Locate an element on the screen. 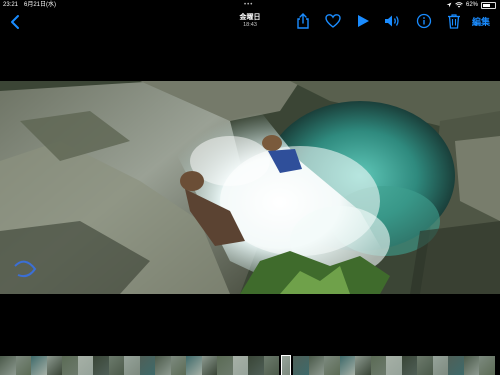 Image resolution: width=500 pixels, height=375 pixels. nav-subtitle: 18:43 is located at coordinates (250, 25).